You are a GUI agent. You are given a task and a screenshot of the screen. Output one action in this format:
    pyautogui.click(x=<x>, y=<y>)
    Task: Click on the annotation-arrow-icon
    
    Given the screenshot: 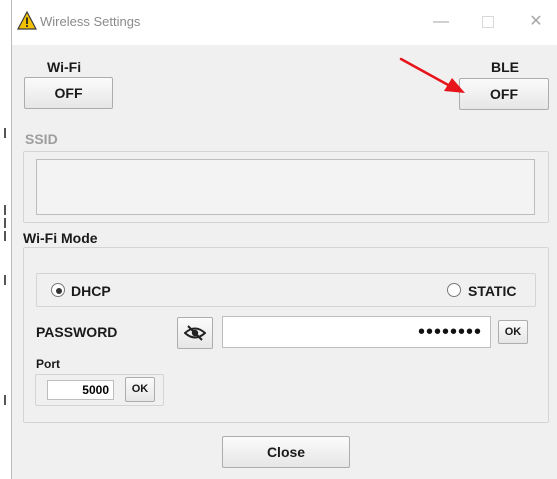 What is the action you would take?
    pyautogui.click(x=432, y=75)
    